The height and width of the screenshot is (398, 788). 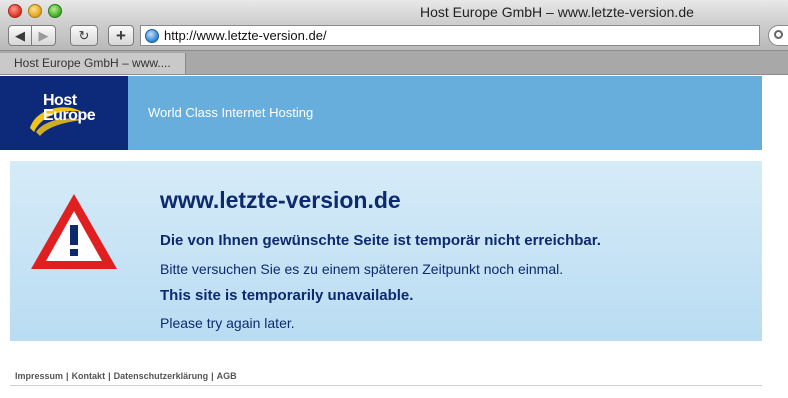 I want to click on back-button: ◀, so click(x=20, y=35).